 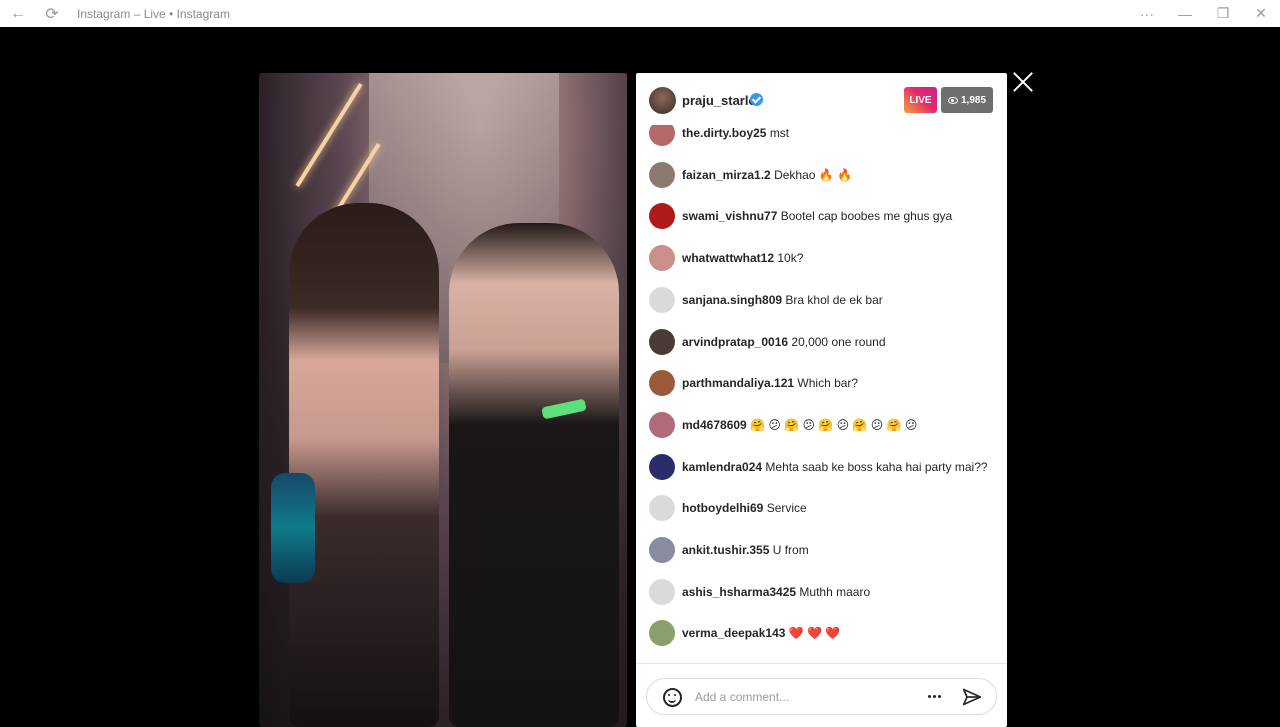 I want to click on comment-text: faizan_mirza1.2 Dekhao 🔥 🔥, so click(x=767, y=175).